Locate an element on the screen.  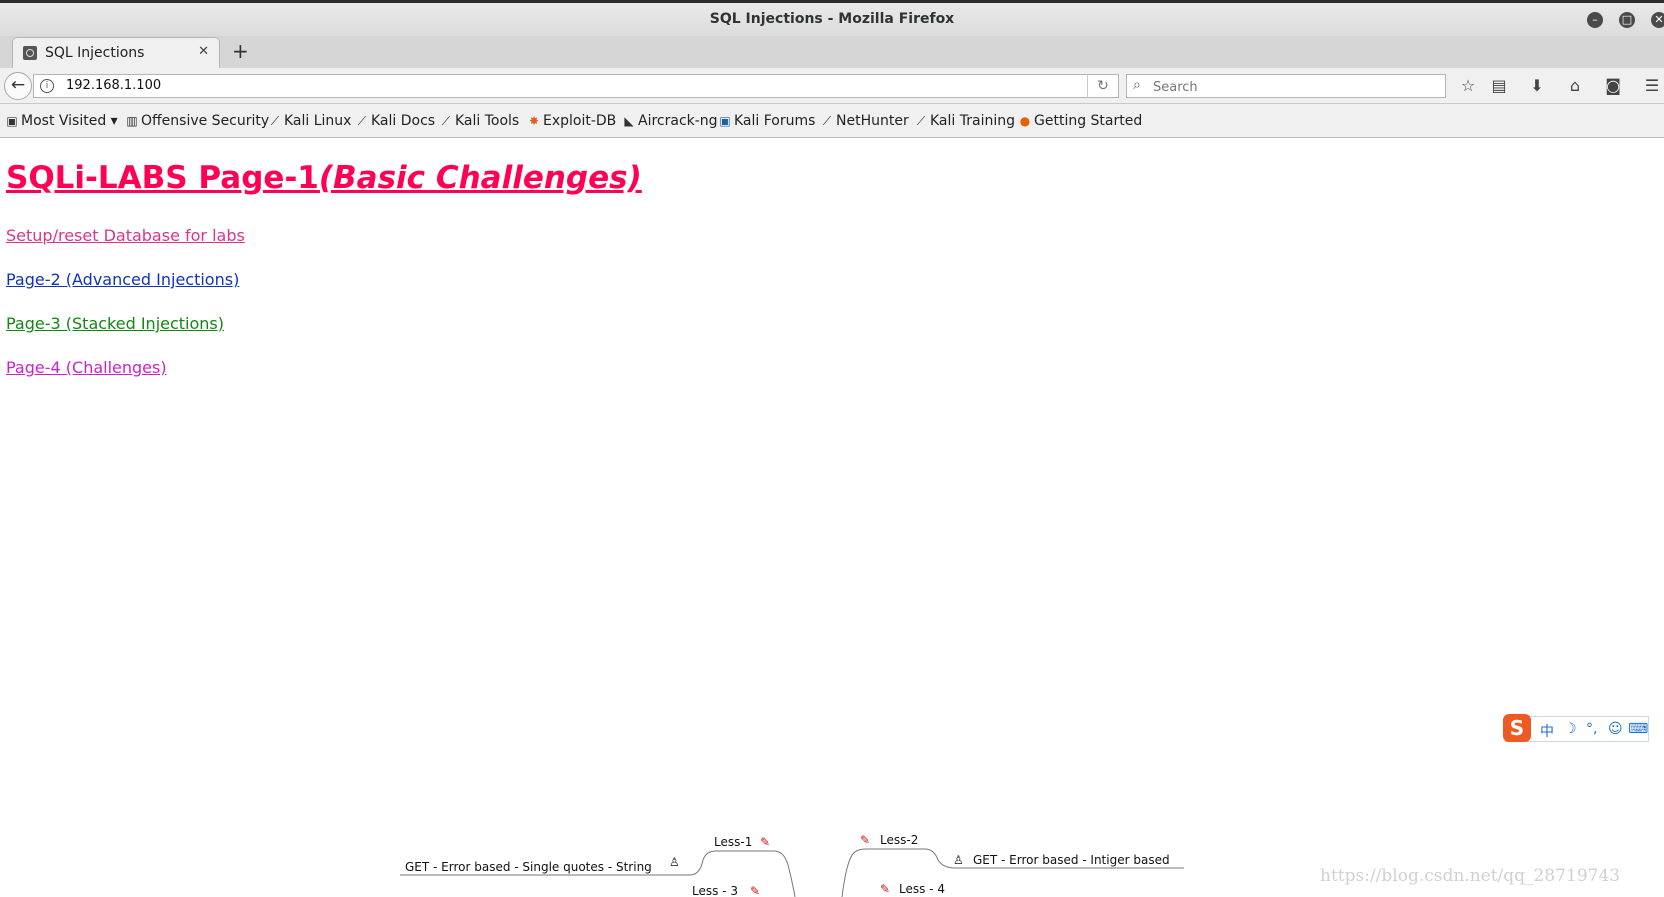
folder-icon: ▣ is located at coordinates (12, 121).